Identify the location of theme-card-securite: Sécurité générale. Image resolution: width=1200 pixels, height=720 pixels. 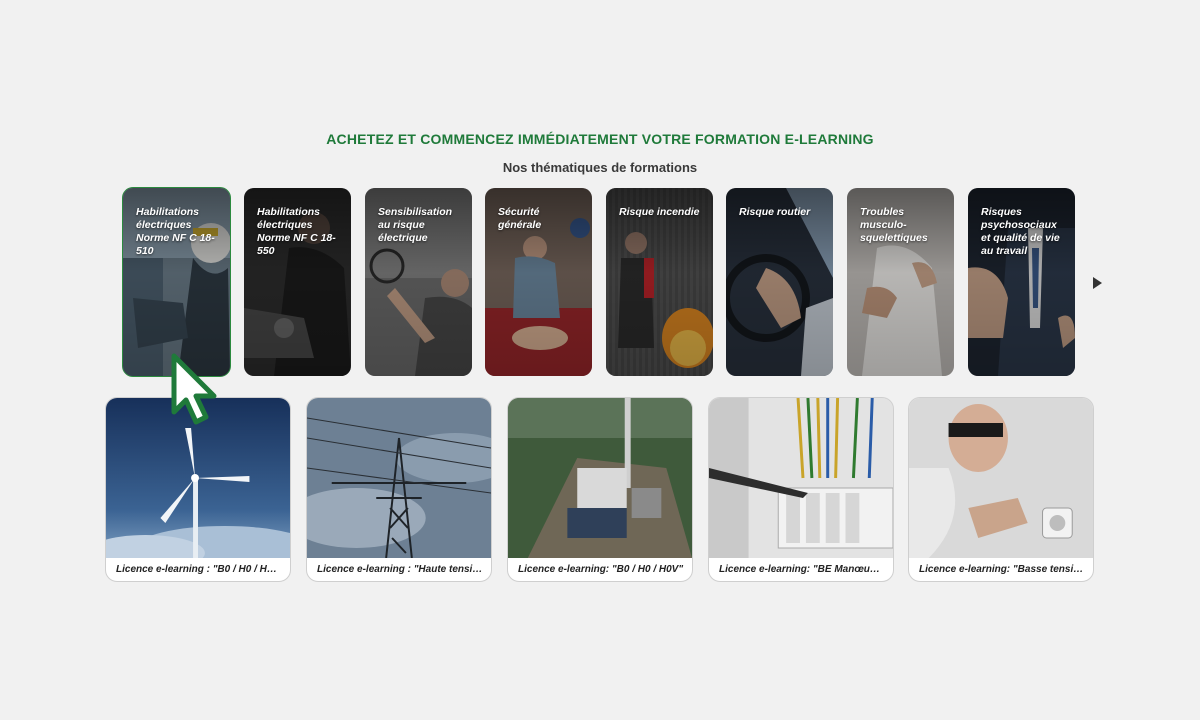
(538, 282).